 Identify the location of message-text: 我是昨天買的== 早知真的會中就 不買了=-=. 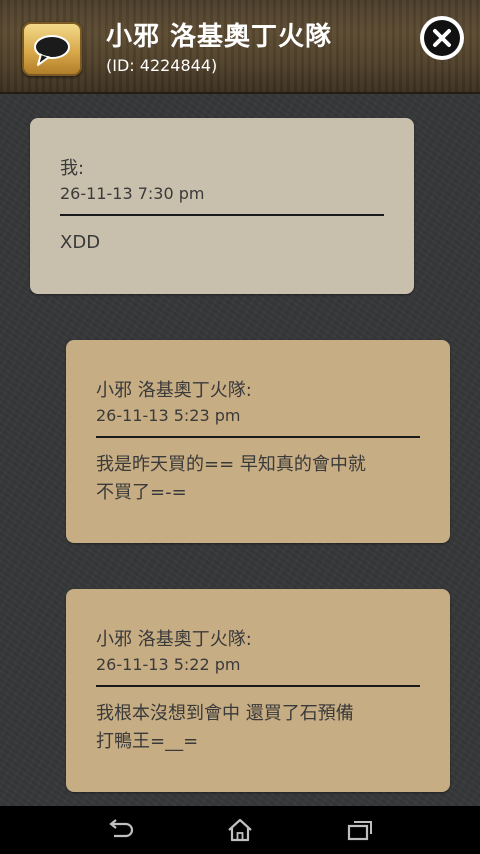
(231, 478).